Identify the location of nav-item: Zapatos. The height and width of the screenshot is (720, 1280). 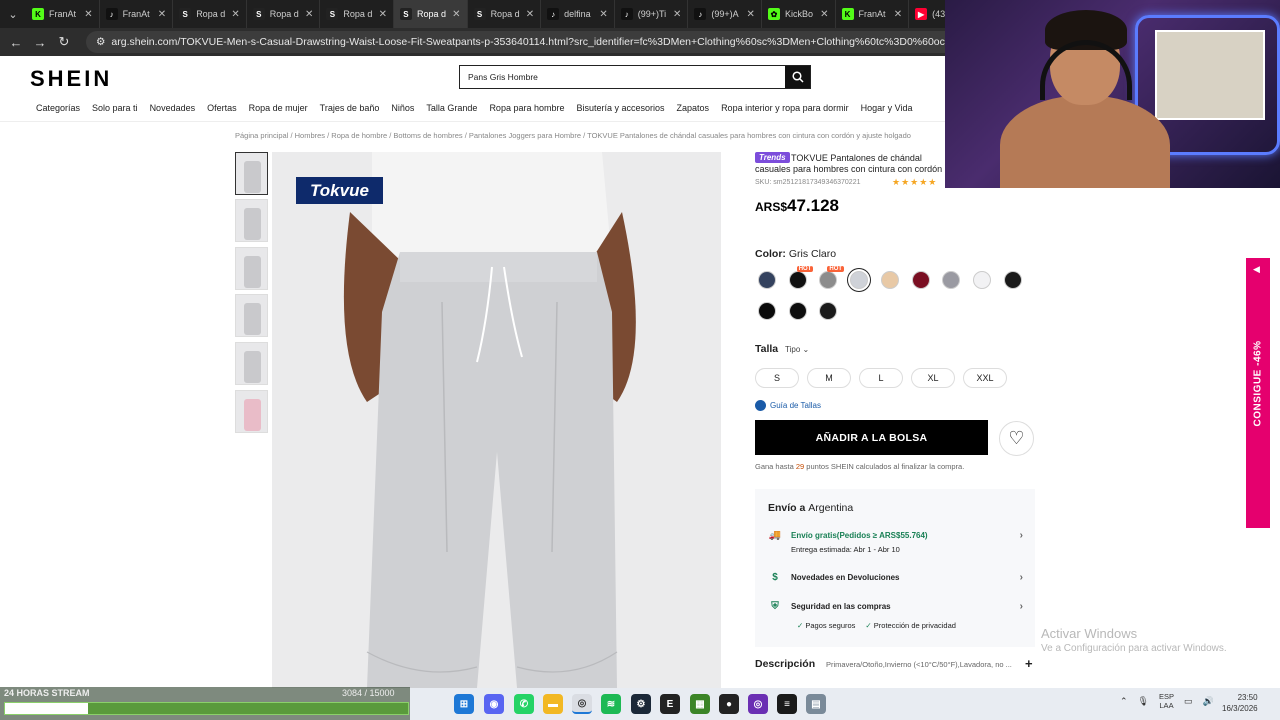
(693, 108).